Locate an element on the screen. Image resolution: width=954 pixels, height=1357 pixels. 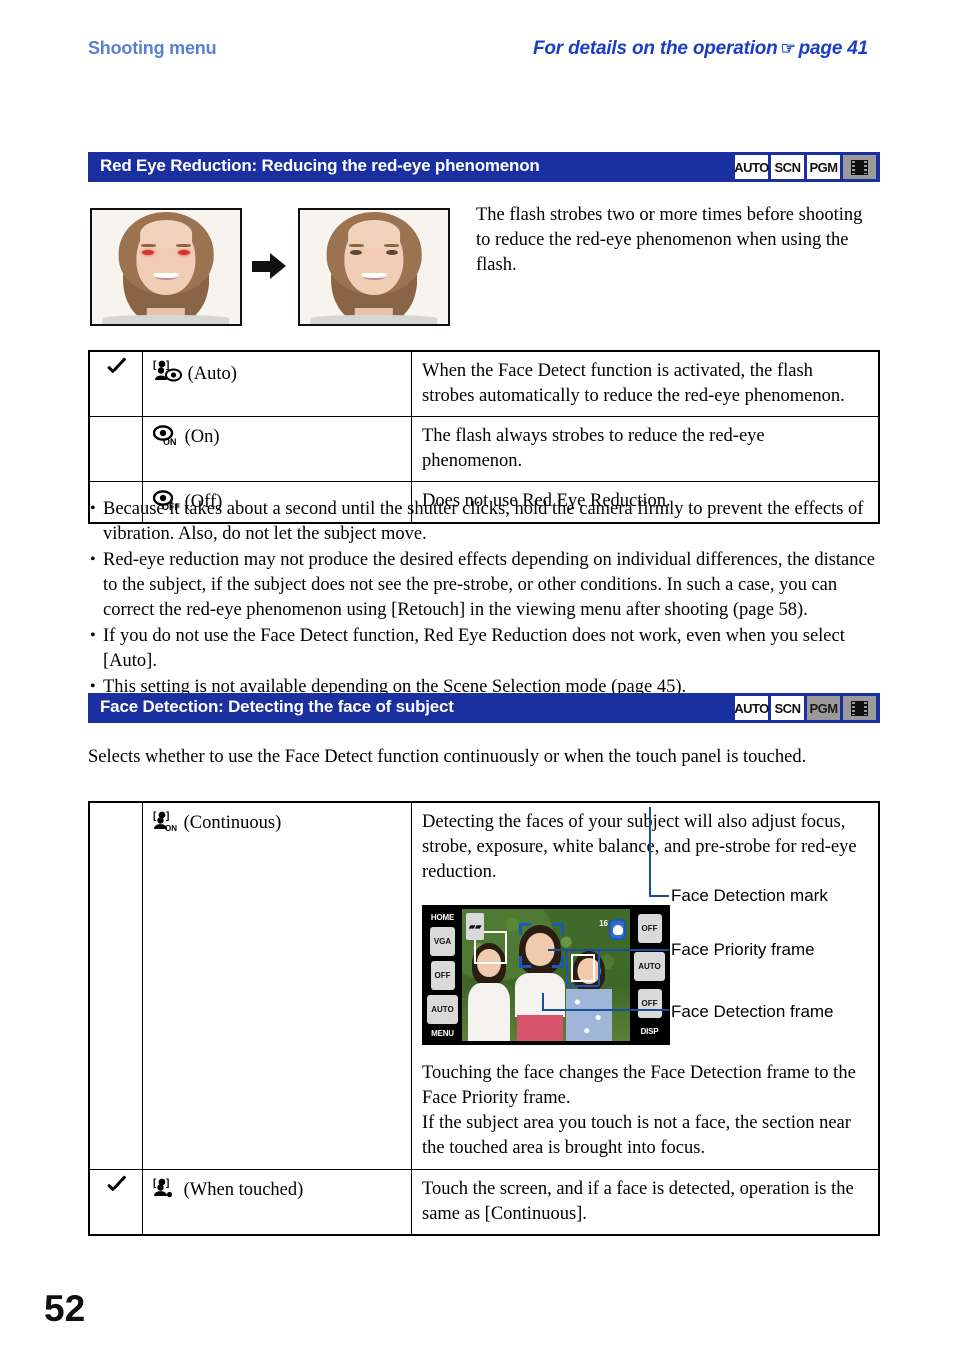
face-detect-touch-icon: [ ] is located at coordinates (166, 1188).